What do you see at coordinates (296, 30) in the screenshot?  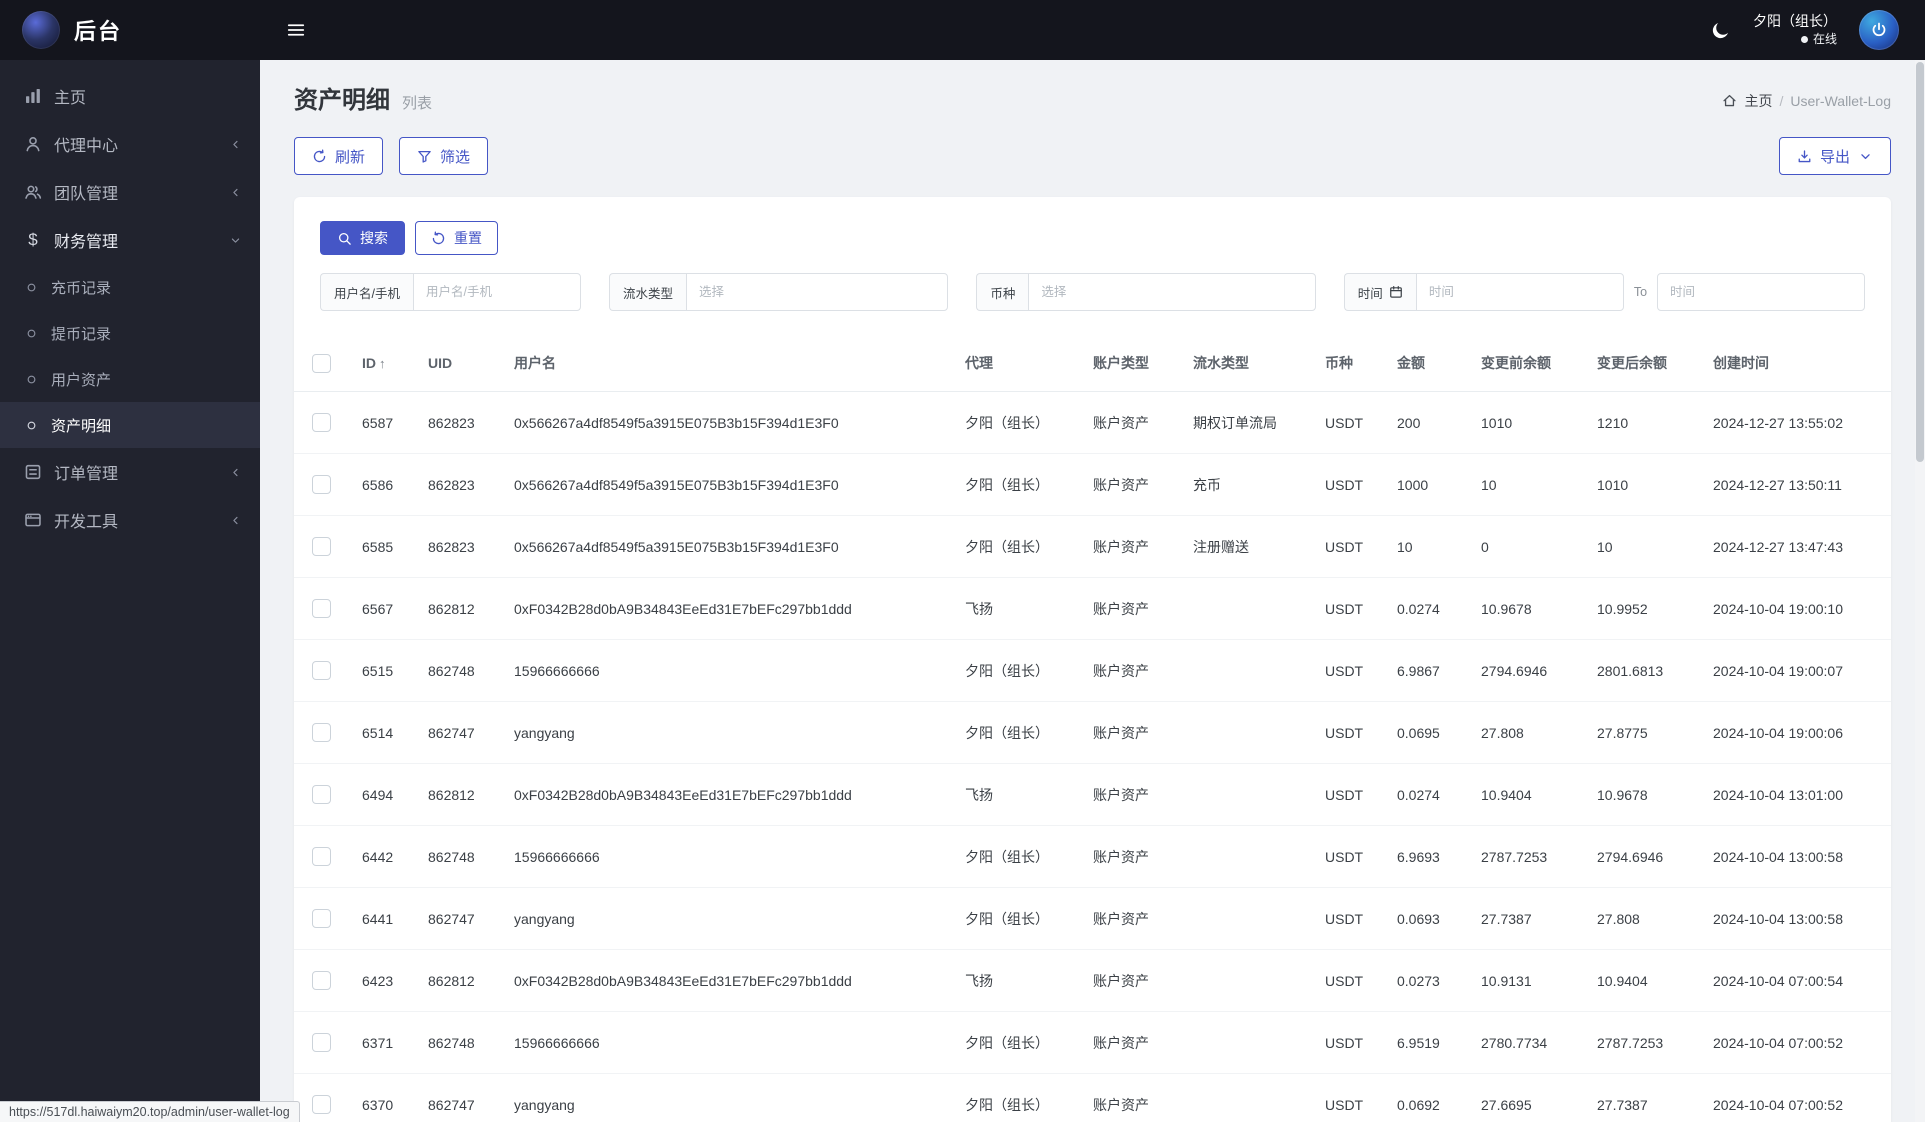 I see `hamburger-icon` at bounding box center [296, 30].